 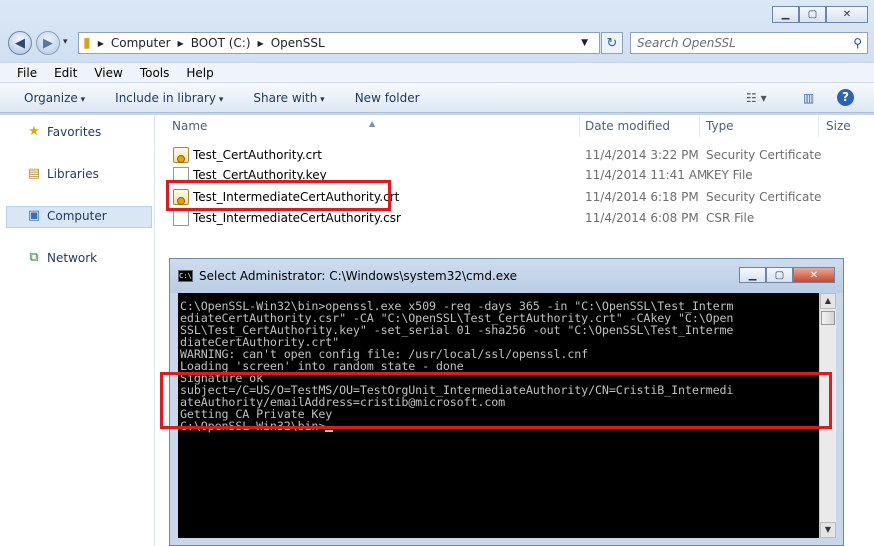 I want to click on certificate-icon, so click(x=181, y=155).